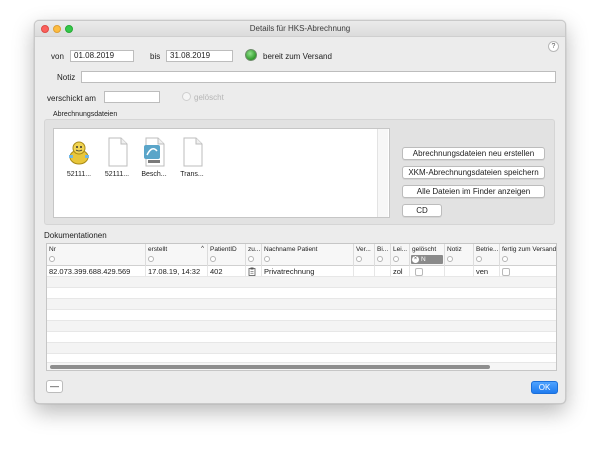  I want to click on window-title: Details für HKS-Abrechnung, so click(300, 28).